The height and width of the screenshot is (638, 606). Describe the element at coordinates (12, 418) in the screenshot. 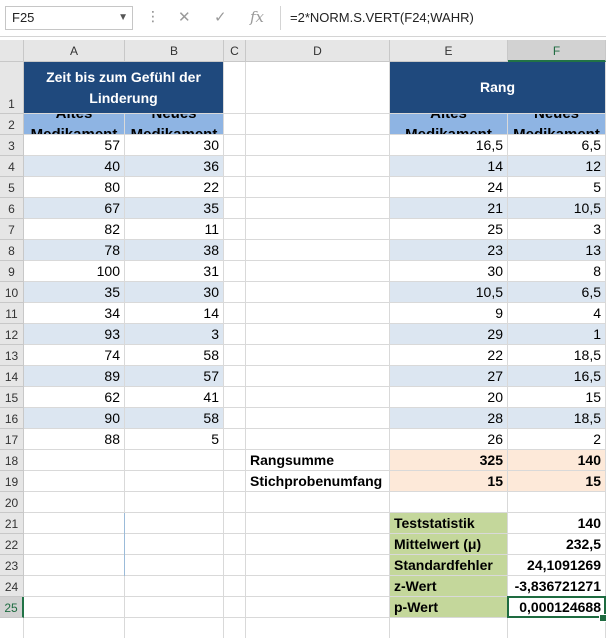

I see `row-header-16: 16` at that location.